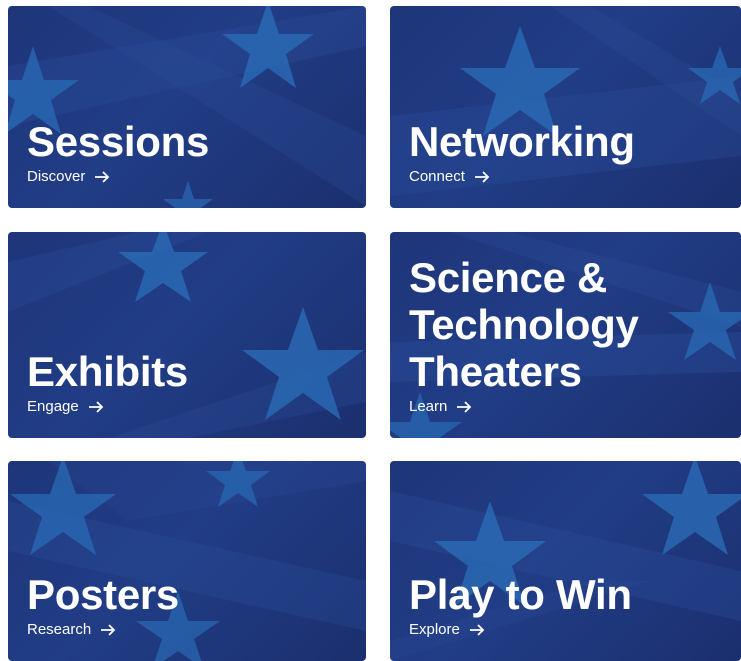  I want to click on link-label: Research, so click(59, 629).